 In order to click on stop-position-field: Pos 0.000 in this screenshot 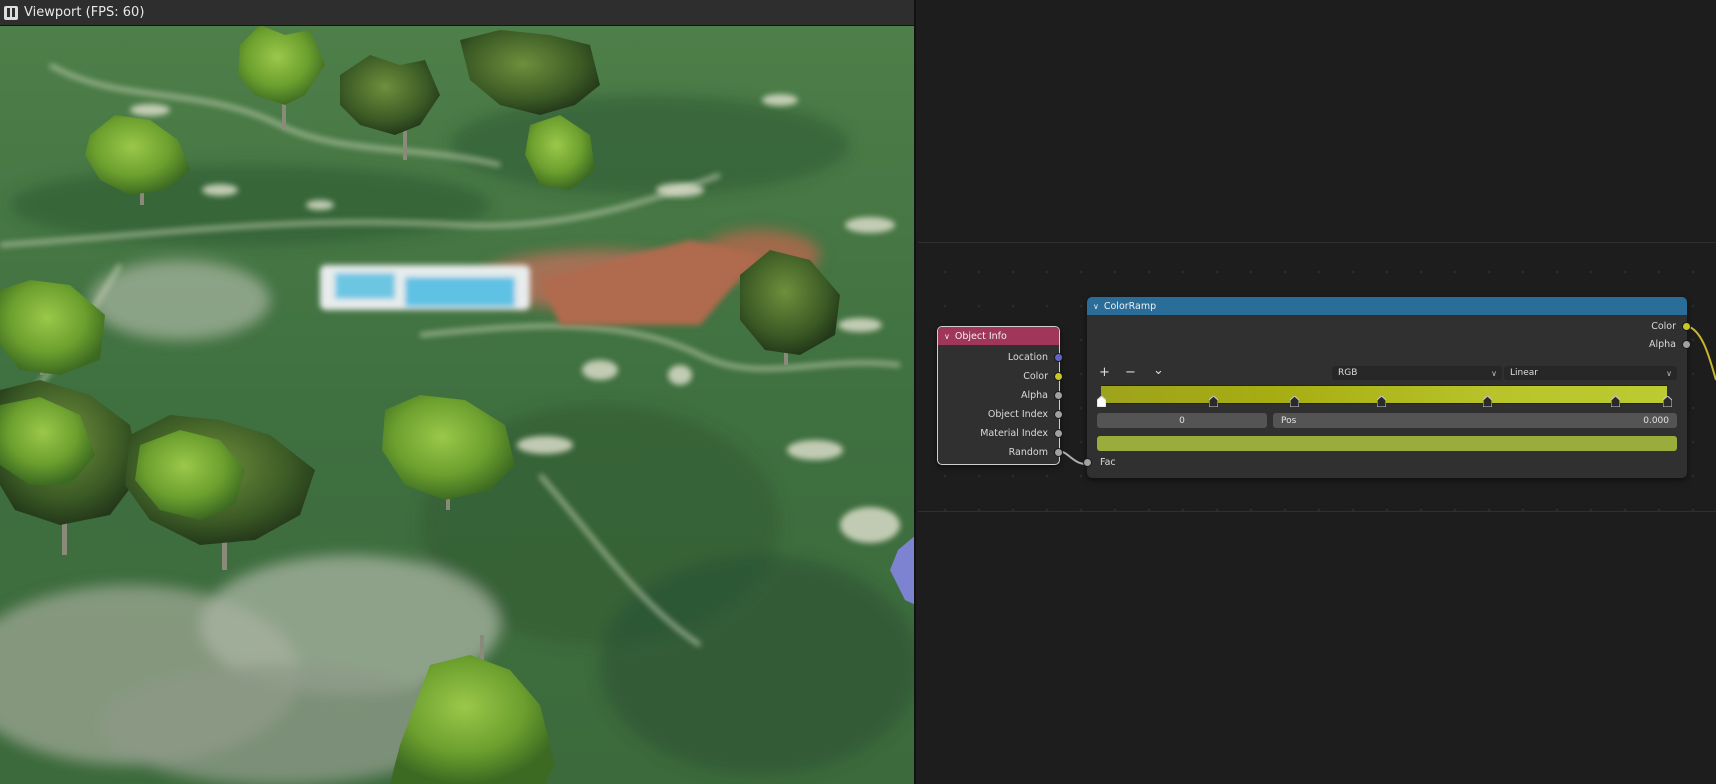, I will do `click(1475, 420)`.